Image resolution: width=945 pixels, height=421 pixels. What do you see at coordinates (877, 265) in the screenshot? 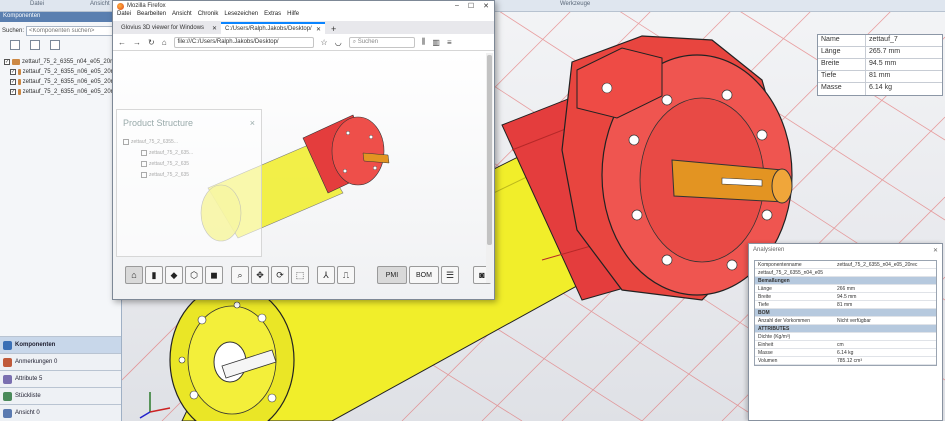
I see `analysis-value: zettauf_75_2_6355_n04_e05_20rec` at bounding box center [877, 265].